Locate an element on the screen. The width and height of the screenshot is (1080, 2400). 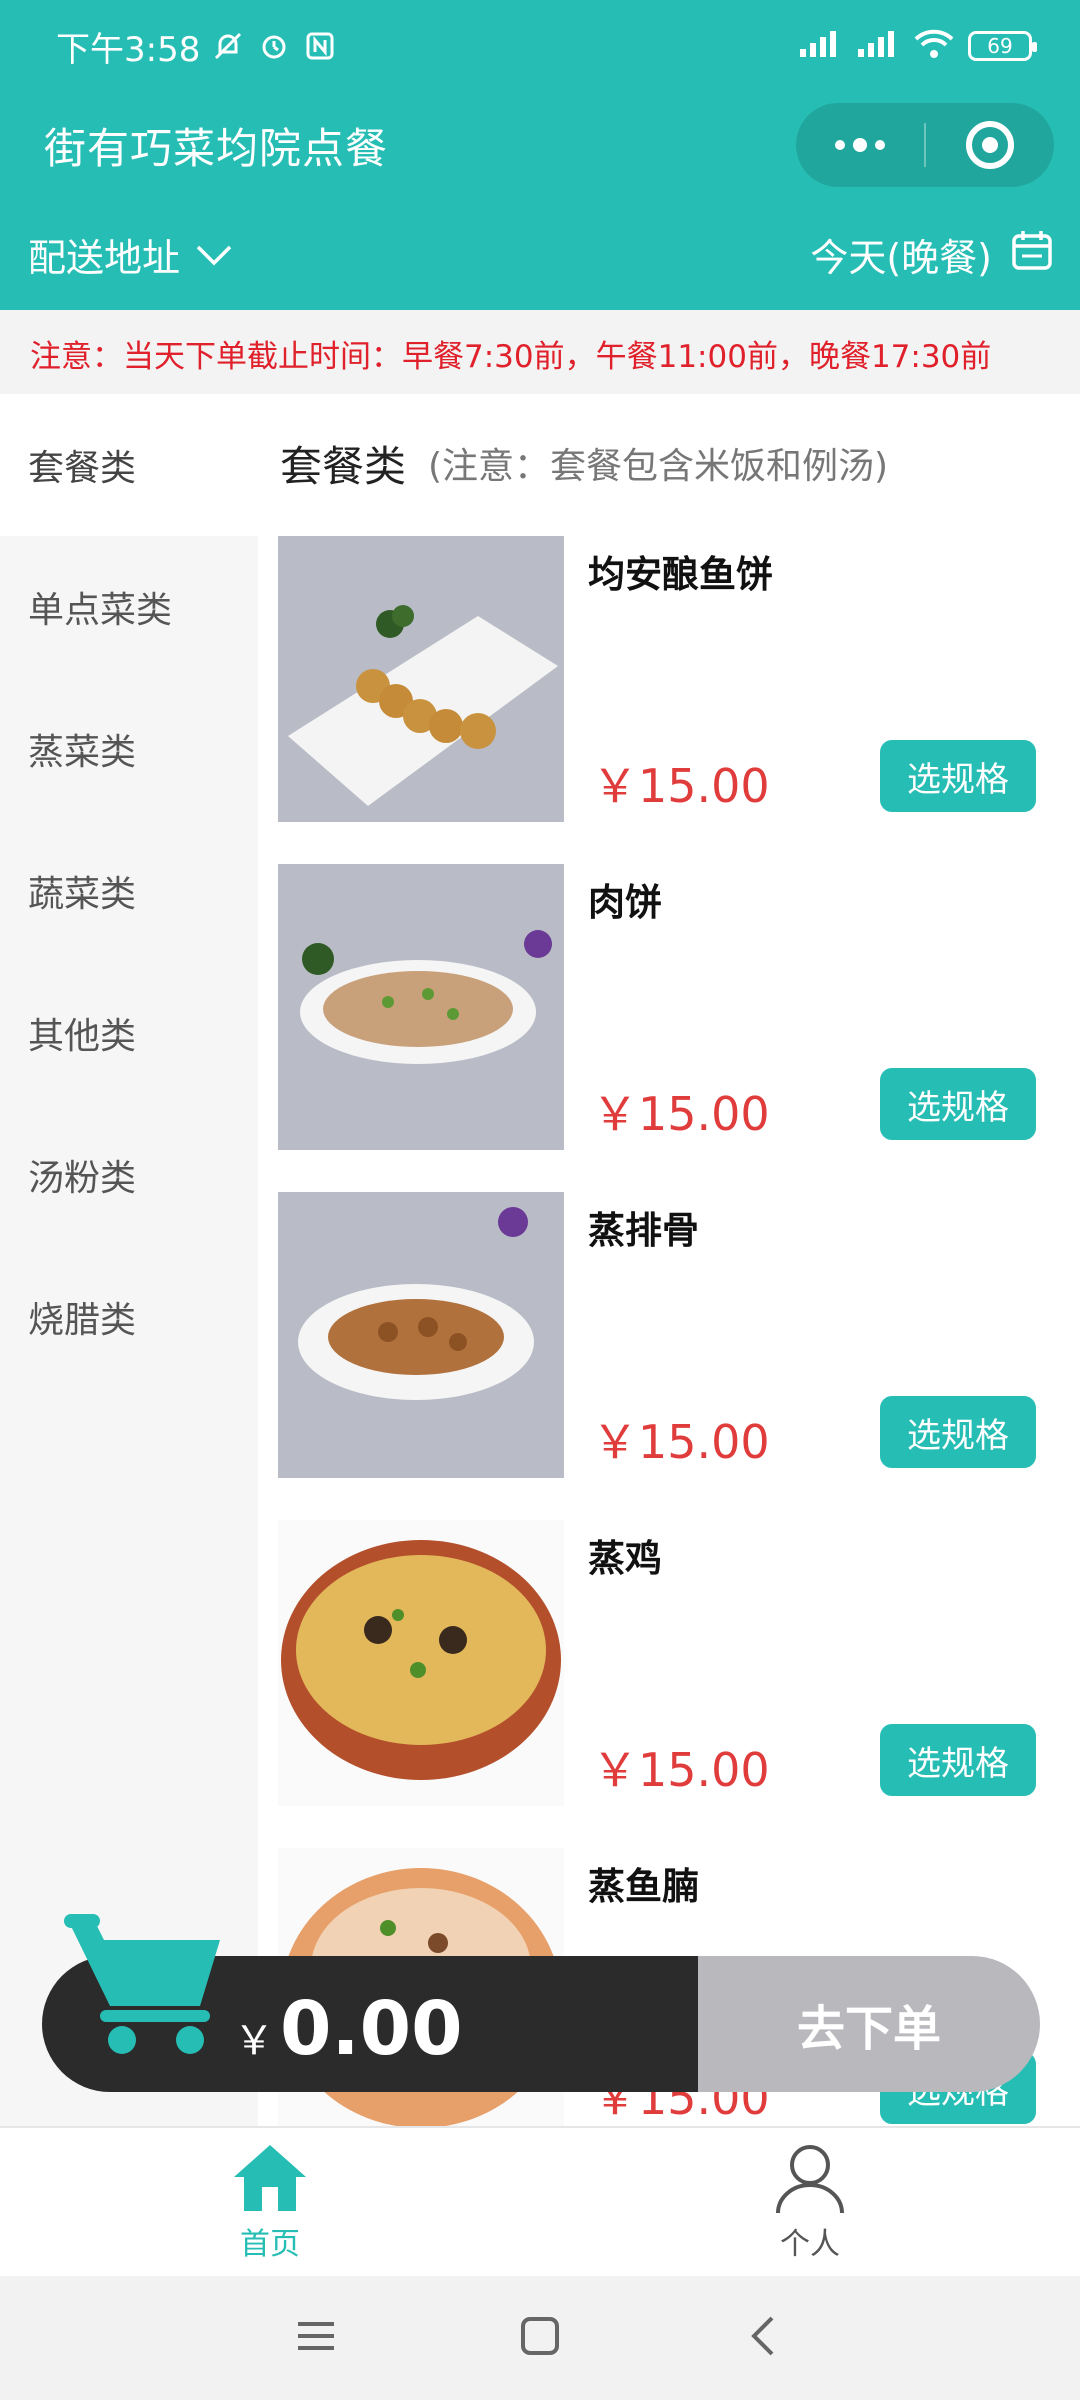
sidebar-item-single-dishes: 单点菜类 is located at coordinates (129, 607).